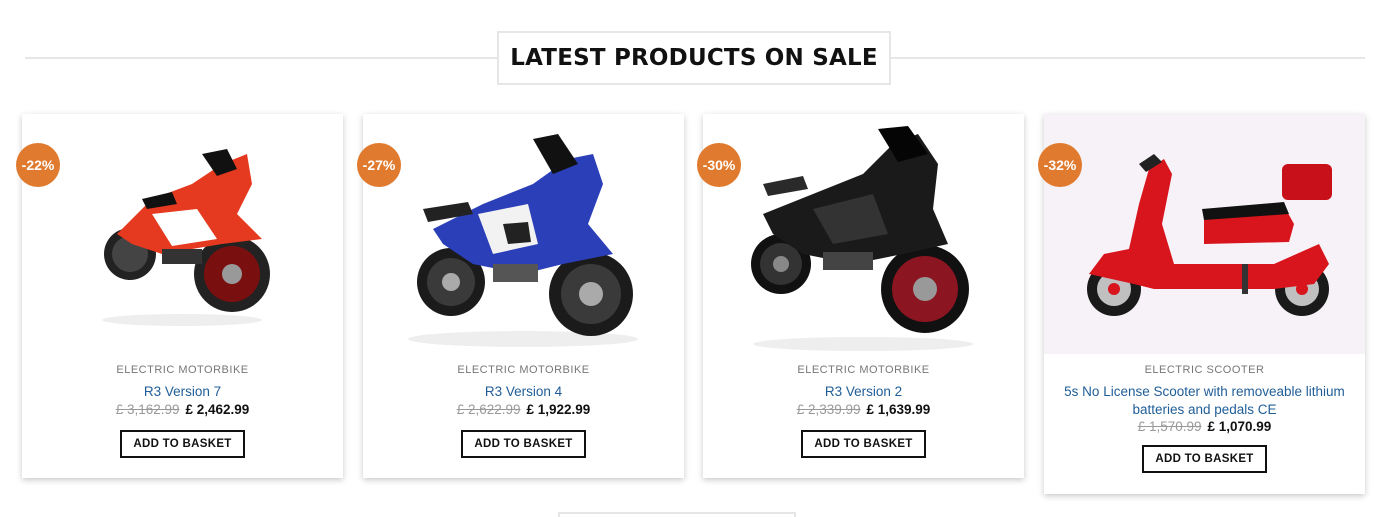  What do you see at coordinates (1204, 426) in the screenshot?
I see `product-prices: £ 1,570.99 £ 1,070.99` at bounding box center [1204, 426].